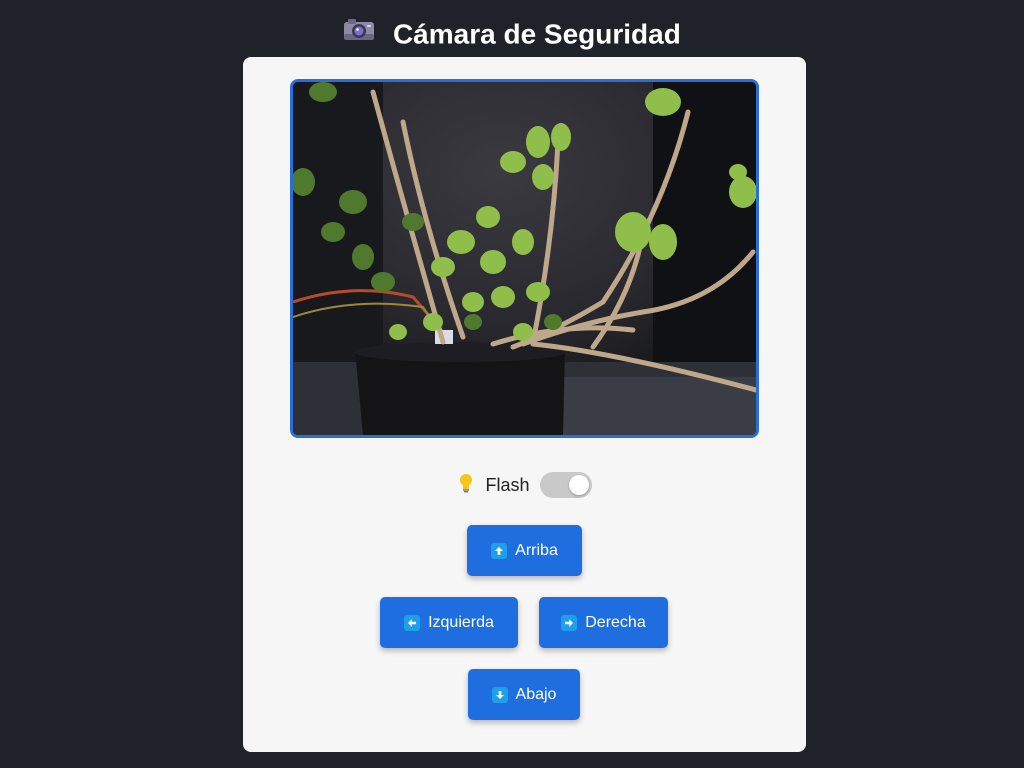 The image size is (1024, 768). What do you see at coordinates (461, 622) in the screenshot?
I see `left-button-label: Izquierda` at bounding box center [461, 622].